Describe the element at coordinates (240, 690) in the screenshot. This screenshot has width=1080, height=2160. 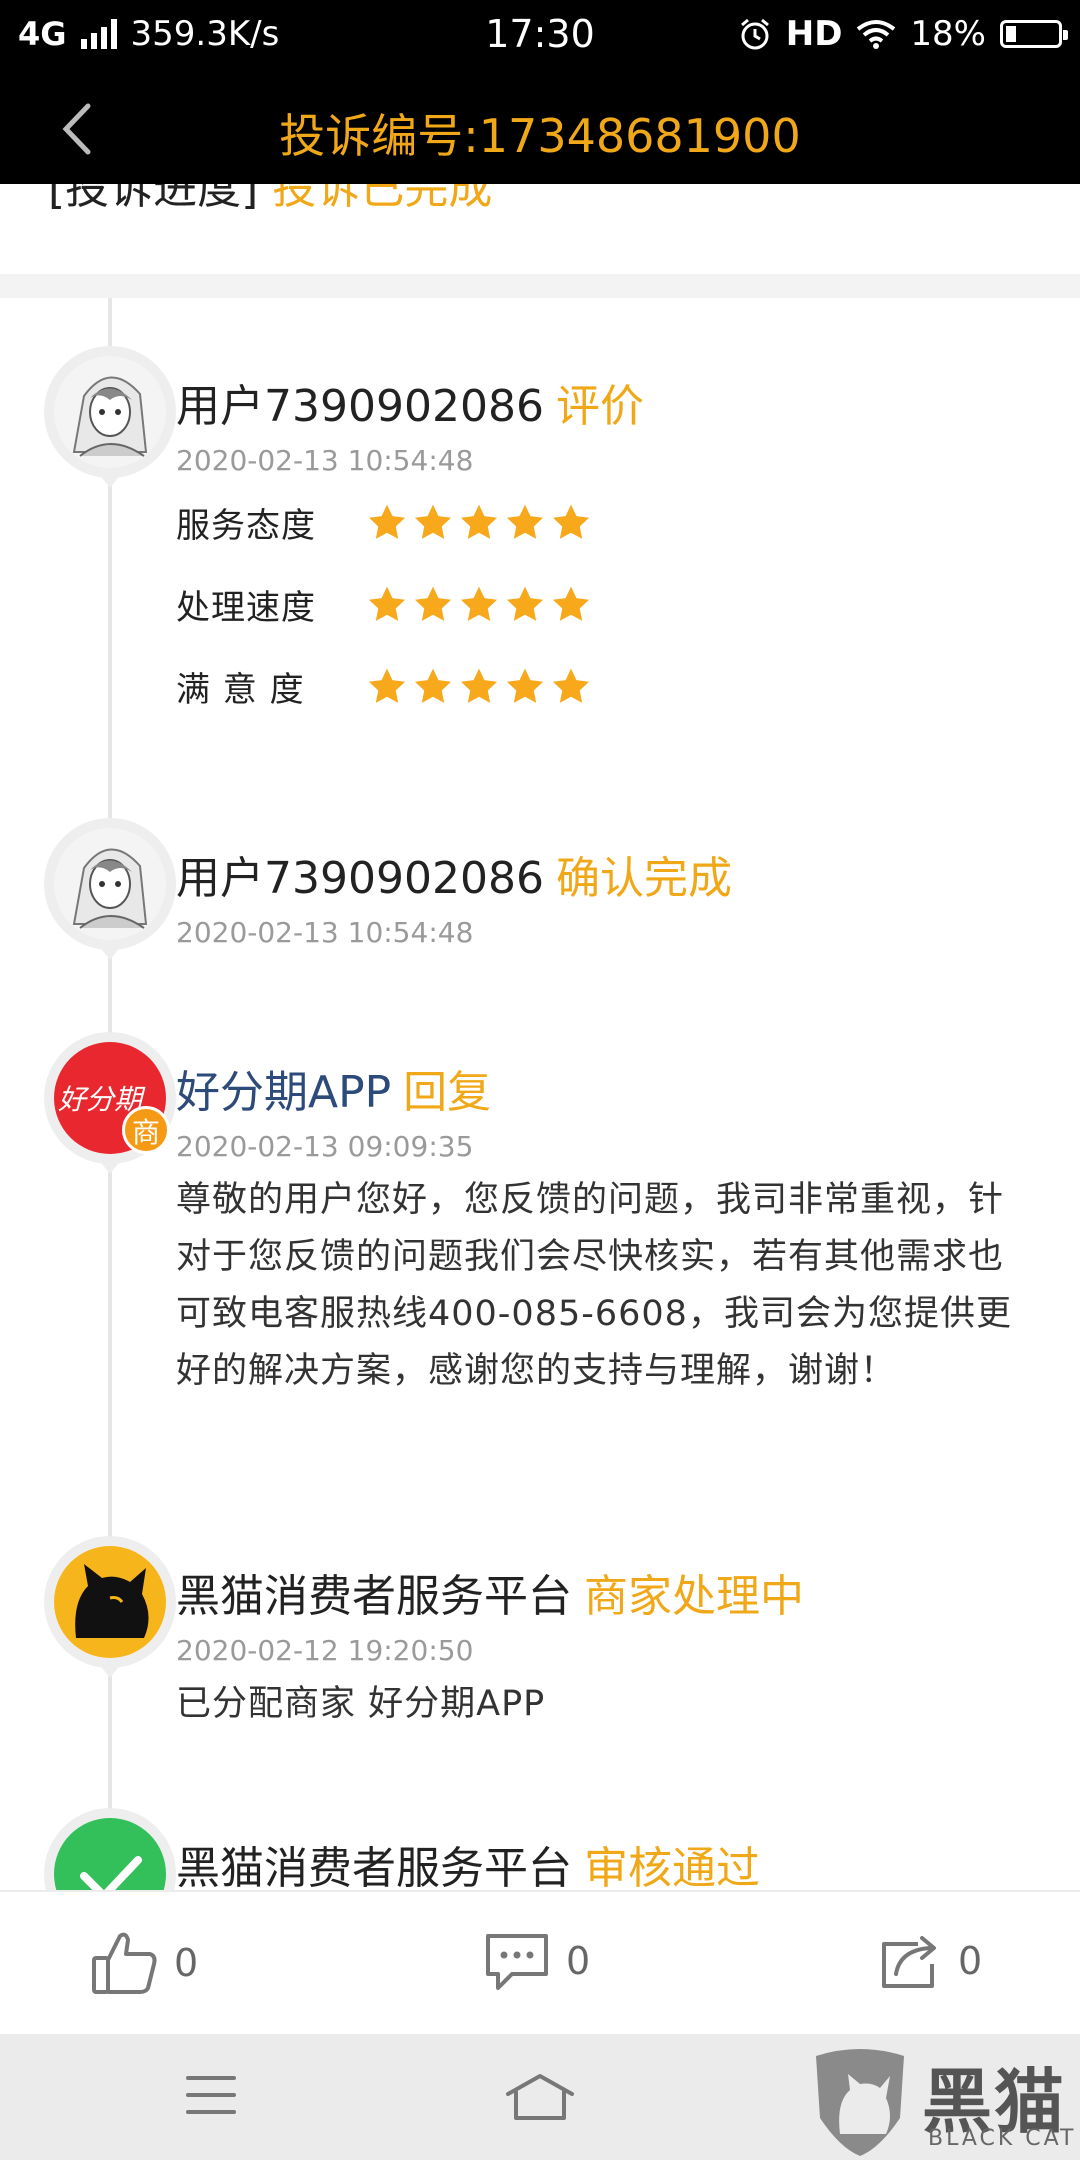
I see `rating-label: 满 意 度` at that location.